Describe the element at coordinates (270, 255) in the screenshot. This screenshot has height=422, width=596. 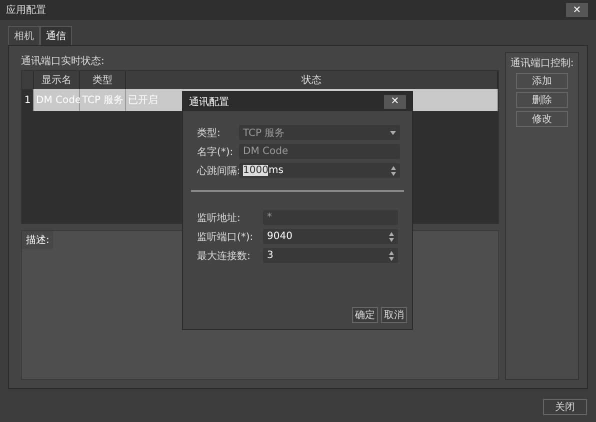
I see `field-value: 3` at that location.